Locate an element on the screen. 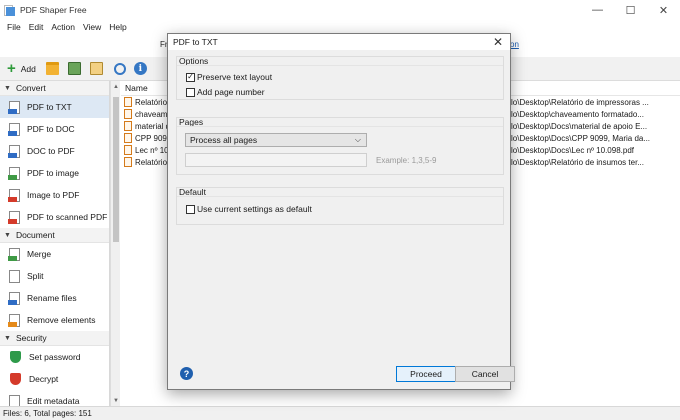  sidebar-item-label: Image to PDF is located at coordinates (53, 195).